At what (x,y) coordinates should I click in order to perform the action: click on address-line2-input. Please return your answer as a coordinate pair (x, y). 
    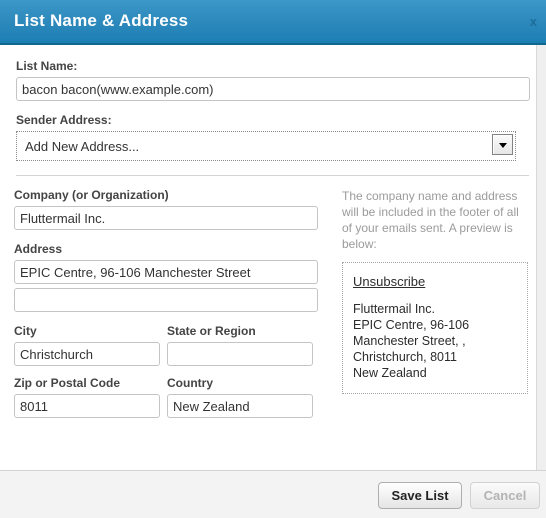
    Looking at the image, I should click on (166, 300).